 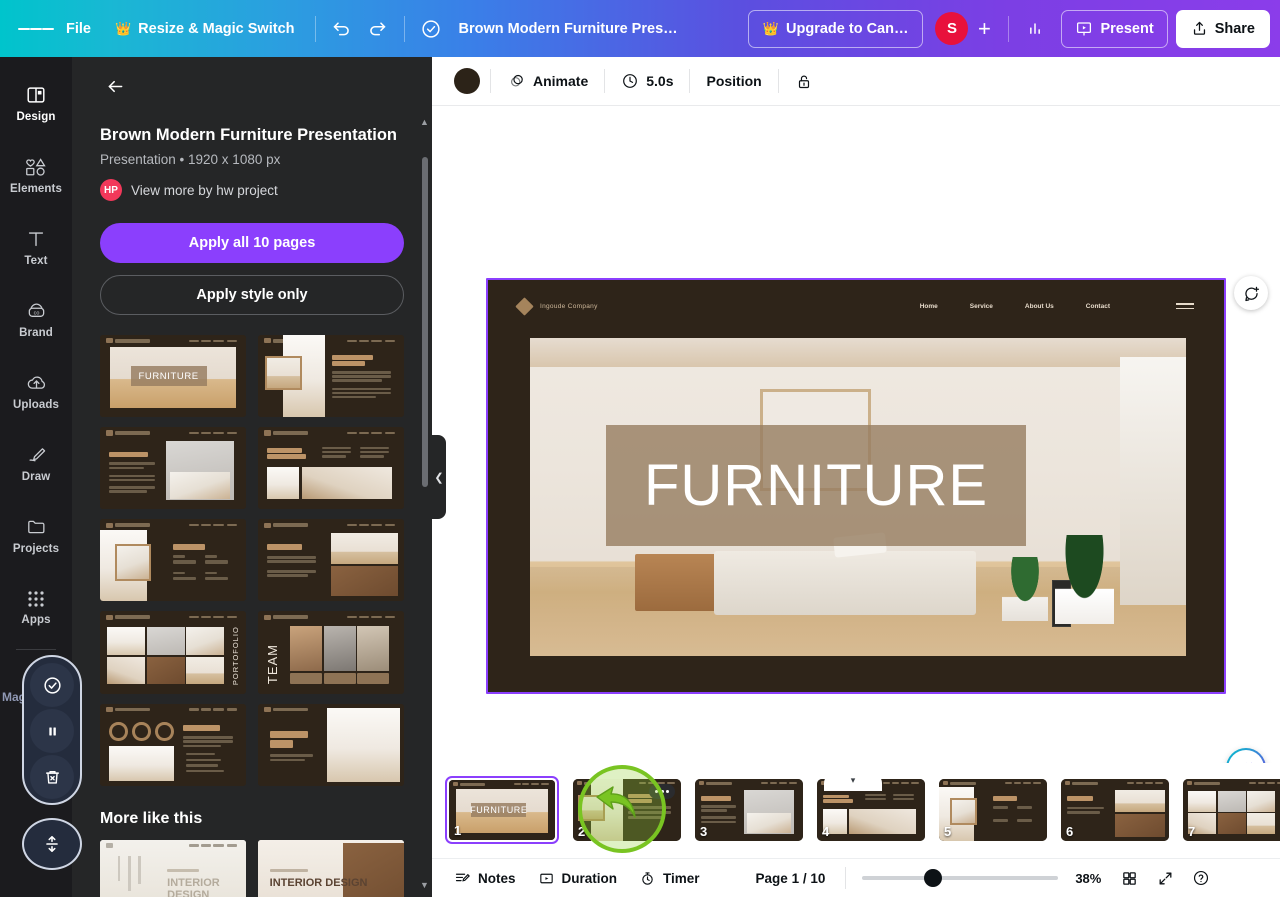 What do you see at coordinates (36, 103) in the screenshot?
I see `sidebar-item-design: Design` at bounding box center [36, 103].